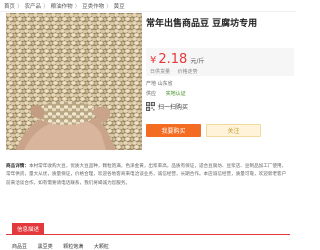  I want to click on breadcrumb-item-home: 首页, so click(9, 6).